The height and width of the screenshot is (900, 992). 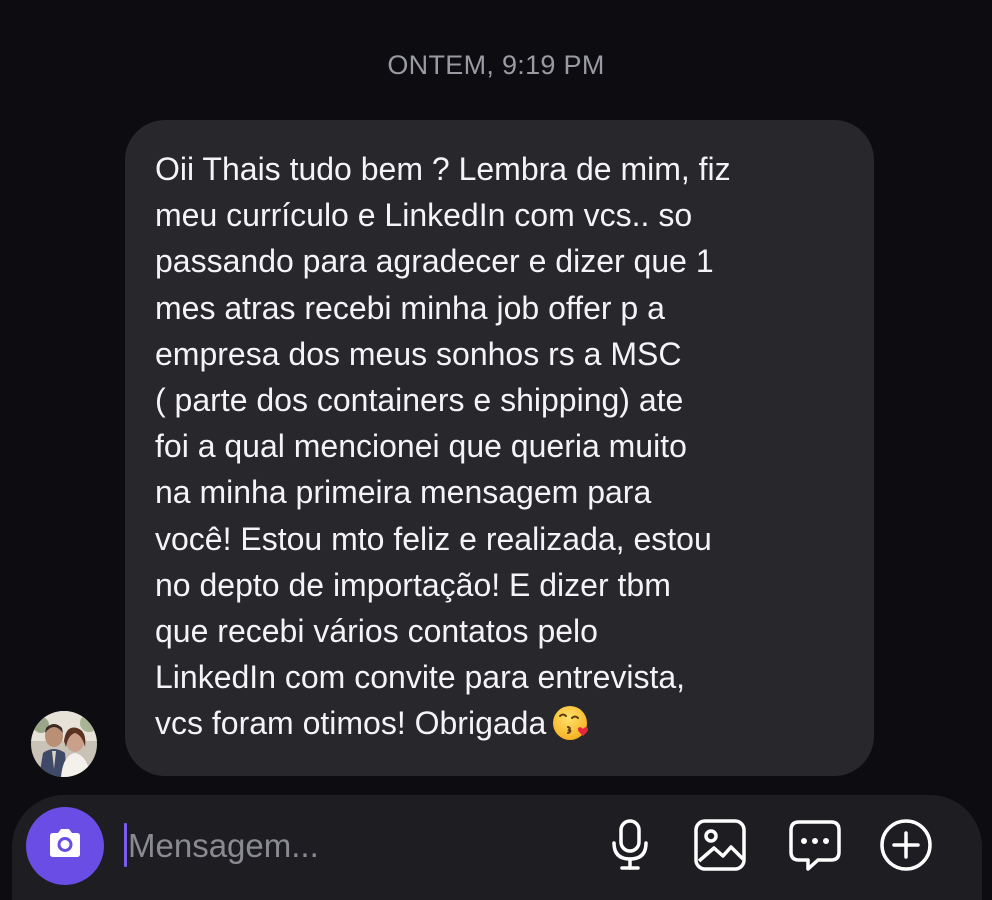 I want to click on message-input, so click(x=358, y=846).